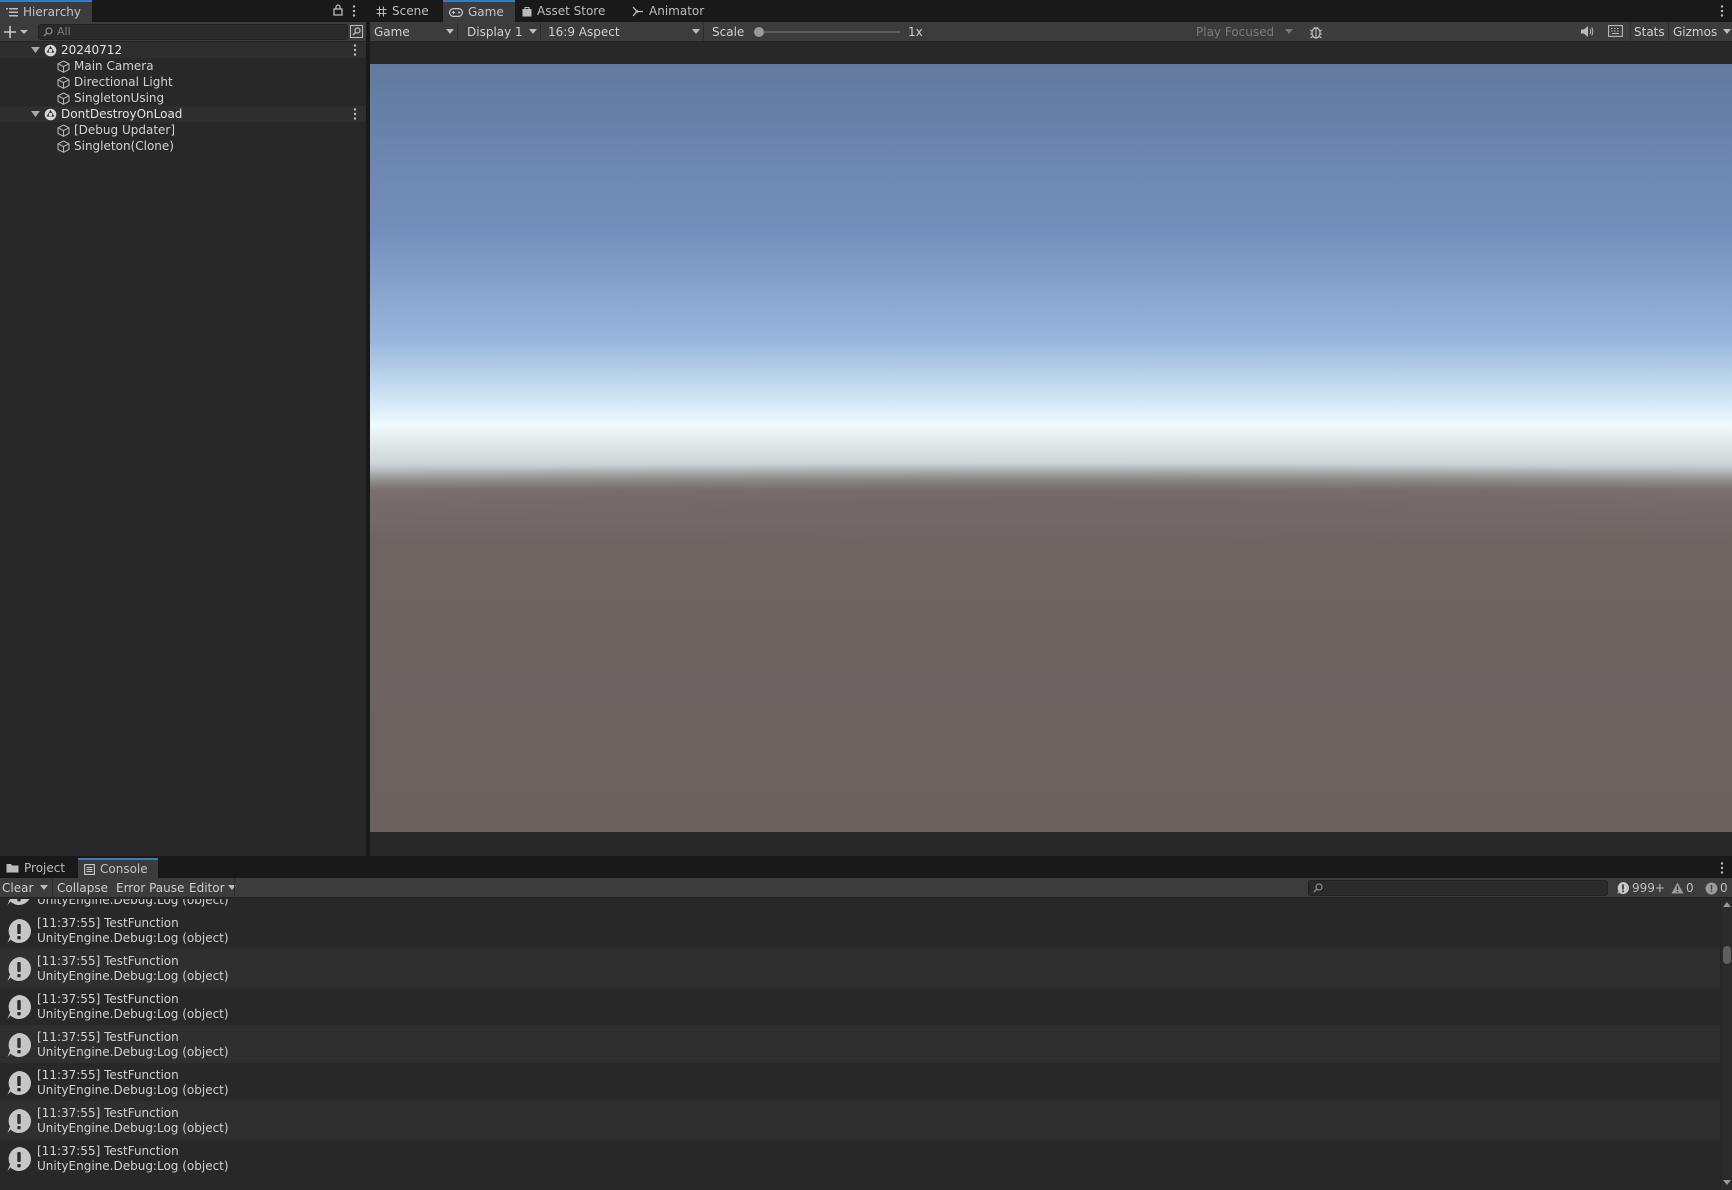 The image size is (1732, 1190). I want to click on collapse-button: Collapse, so click(82, 888).